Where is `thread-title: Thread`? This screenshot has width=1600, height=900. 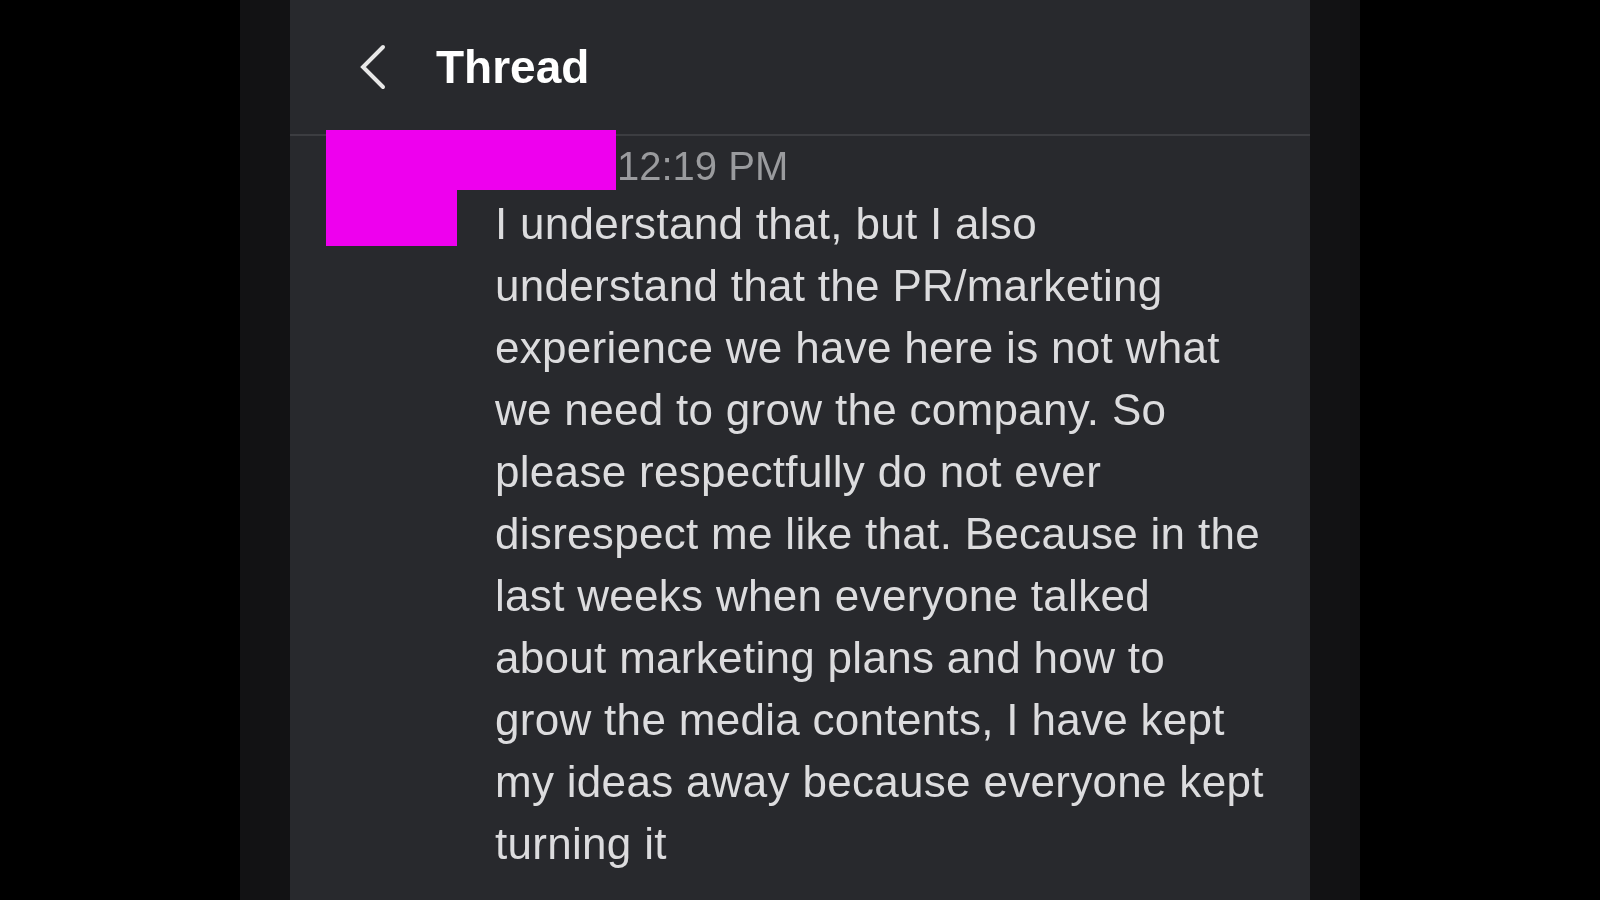 thread-title: Thread is located at coordinates (513, 67).